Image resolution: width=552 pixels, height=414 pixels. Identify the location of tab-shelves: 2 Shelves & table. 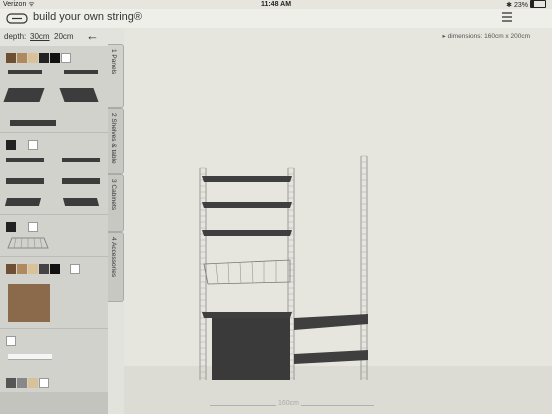
(116, 141).